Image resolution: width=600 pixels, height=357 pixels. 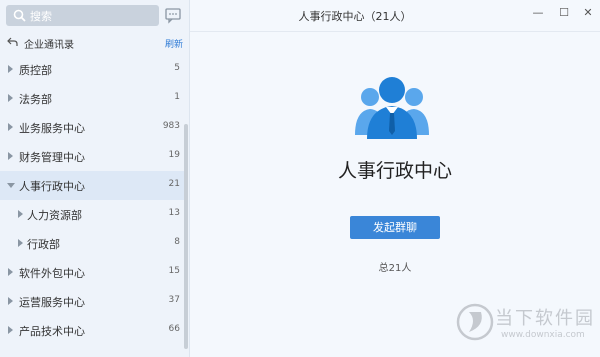 What do you see at coordinates (92, 69) in the screenshot?
I see `department-item: 质控部 5` at bounding box center [92, 69].